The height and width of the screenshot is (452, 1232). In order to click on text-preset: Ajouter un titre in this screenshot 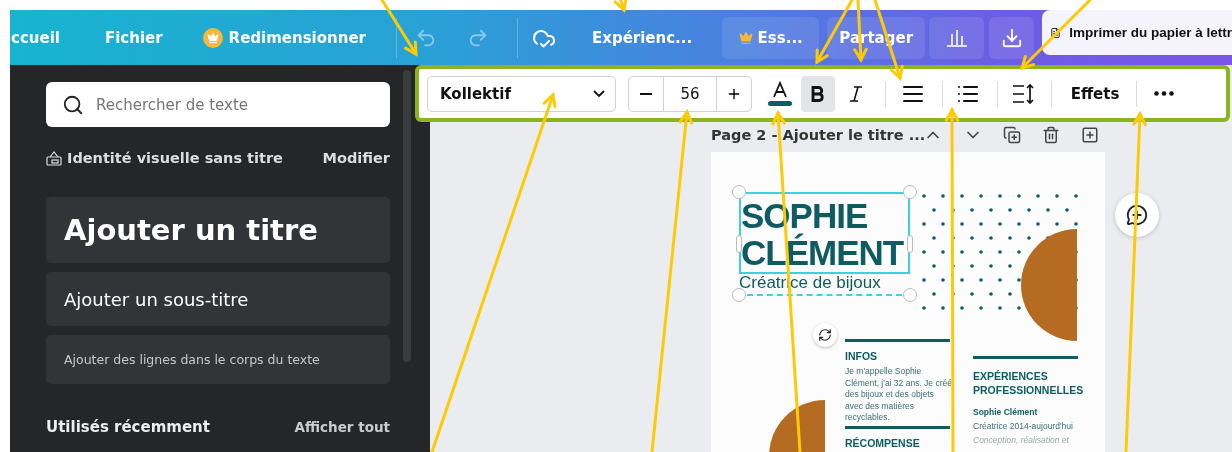, I will do `click(218, 230)`.